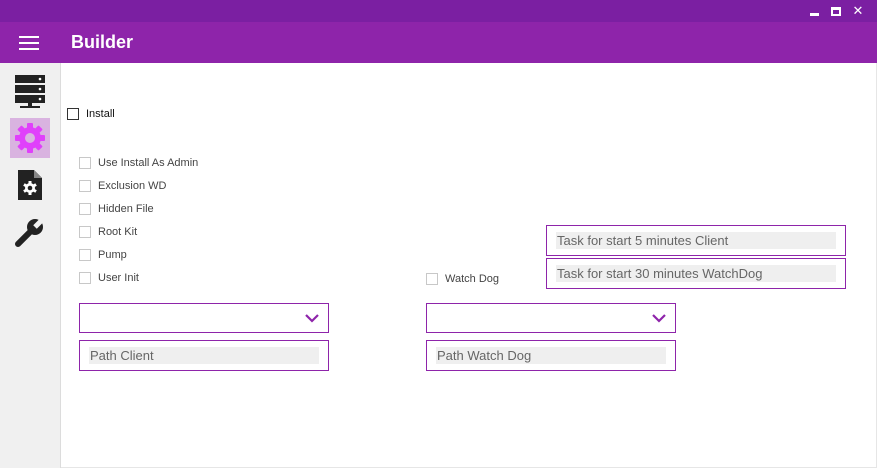  I want to click on task-client-field: Task for start 5 minutes Client, so click(696, 240).